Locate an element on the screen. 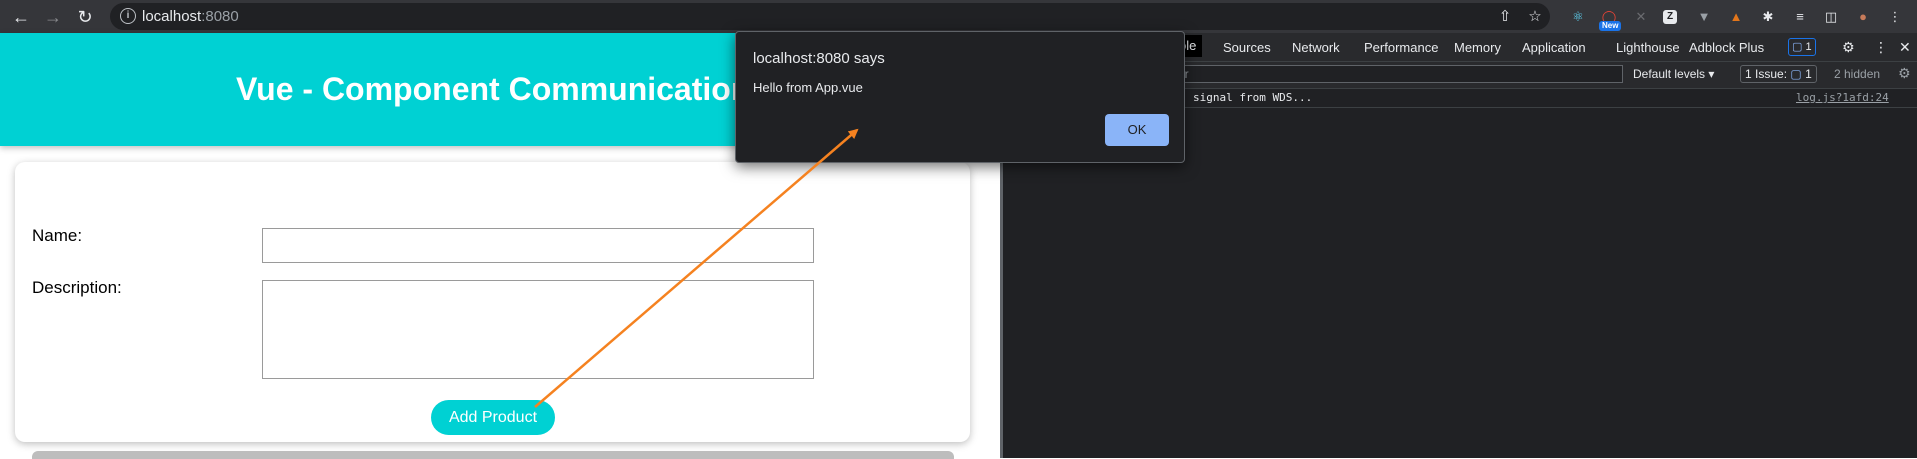 The width and height of the screenshot is (1917, 459). dialog-message: Hello from App.vue is located at coordinates (808, 87).